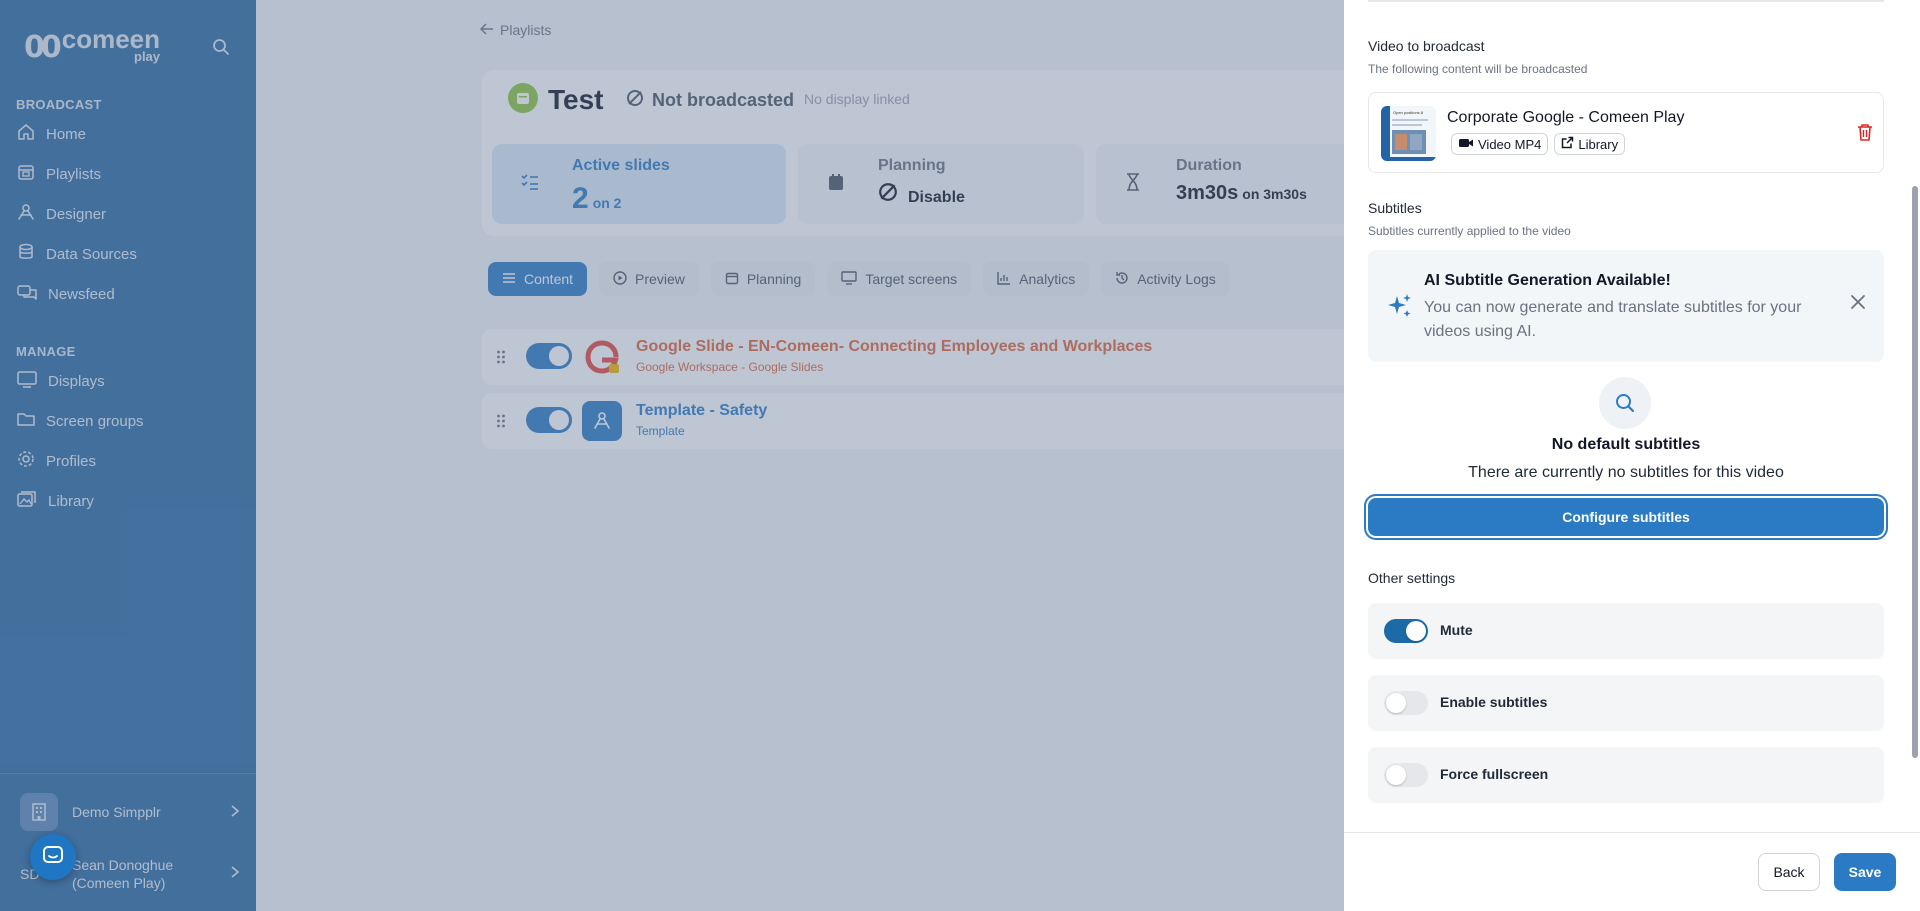  Describe the element at coordinates (1426, 46) in the screenshot. I see `video-heading: Video to broadcast` at that location.